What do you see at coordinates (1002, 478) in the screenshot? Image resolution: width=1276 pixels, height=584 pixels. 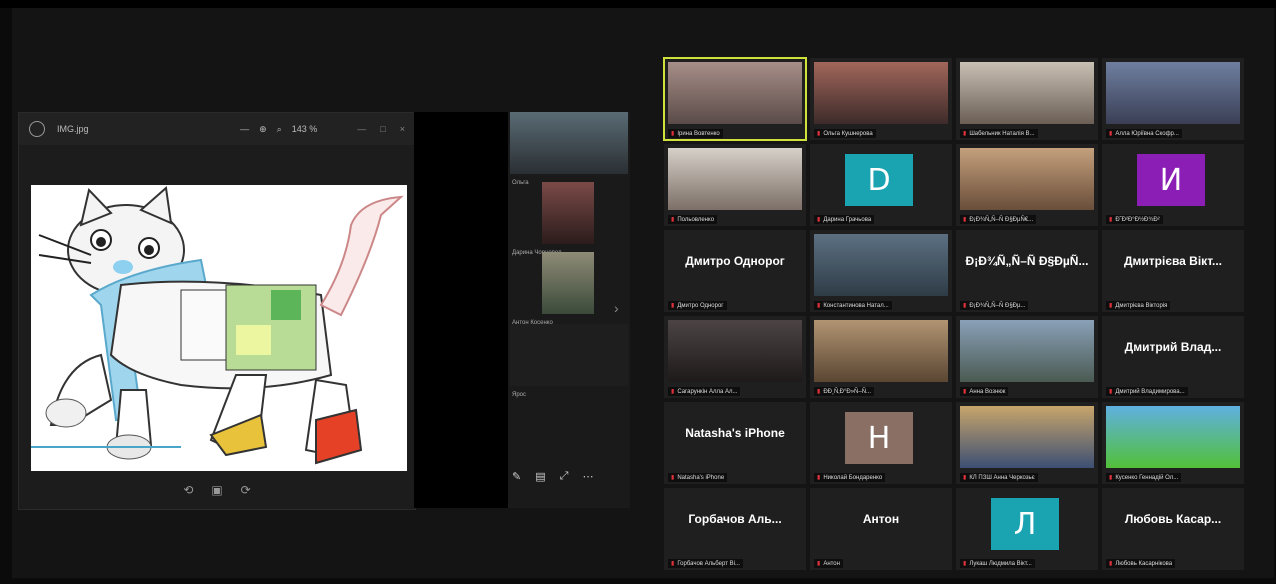 I see `participant-name: КЛ ПЗШ Анна Черкозьє` at bounding box center [1002, 478].